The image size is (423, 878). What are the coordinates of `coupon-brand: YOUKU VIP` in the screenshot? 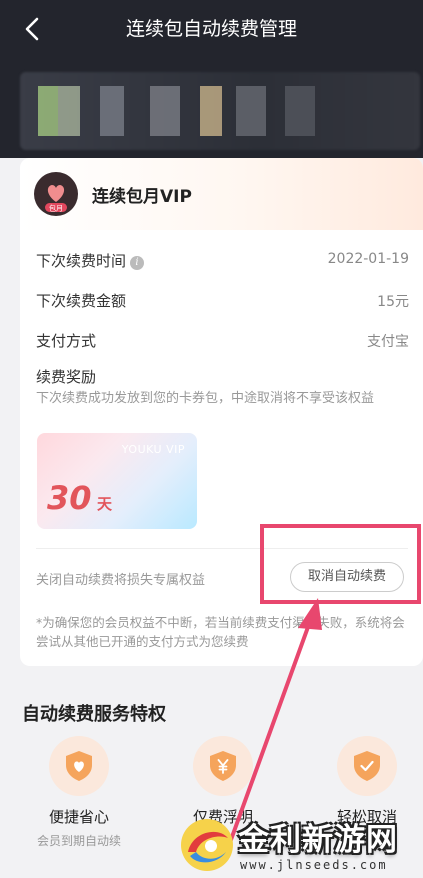 It's located at (153, 449).